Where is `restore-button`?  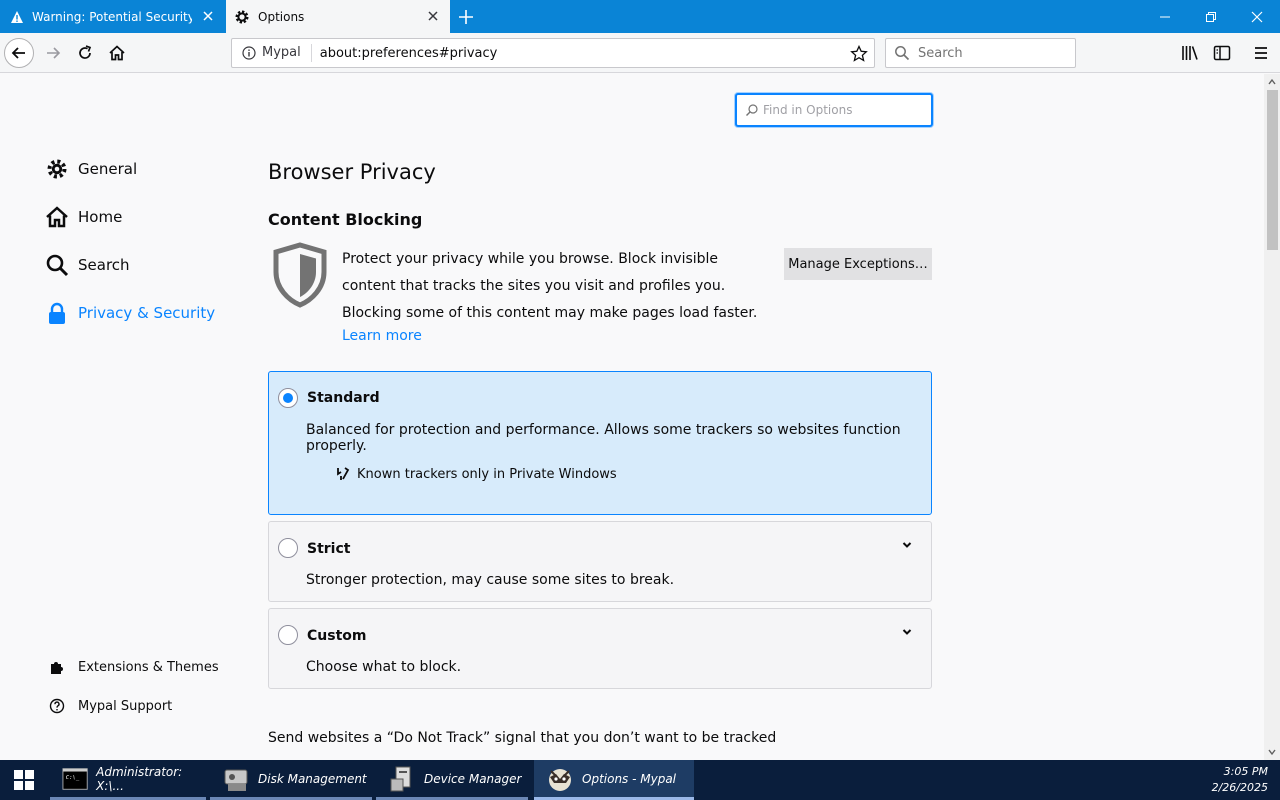
restore-button is located at coordinates (1211, 16).